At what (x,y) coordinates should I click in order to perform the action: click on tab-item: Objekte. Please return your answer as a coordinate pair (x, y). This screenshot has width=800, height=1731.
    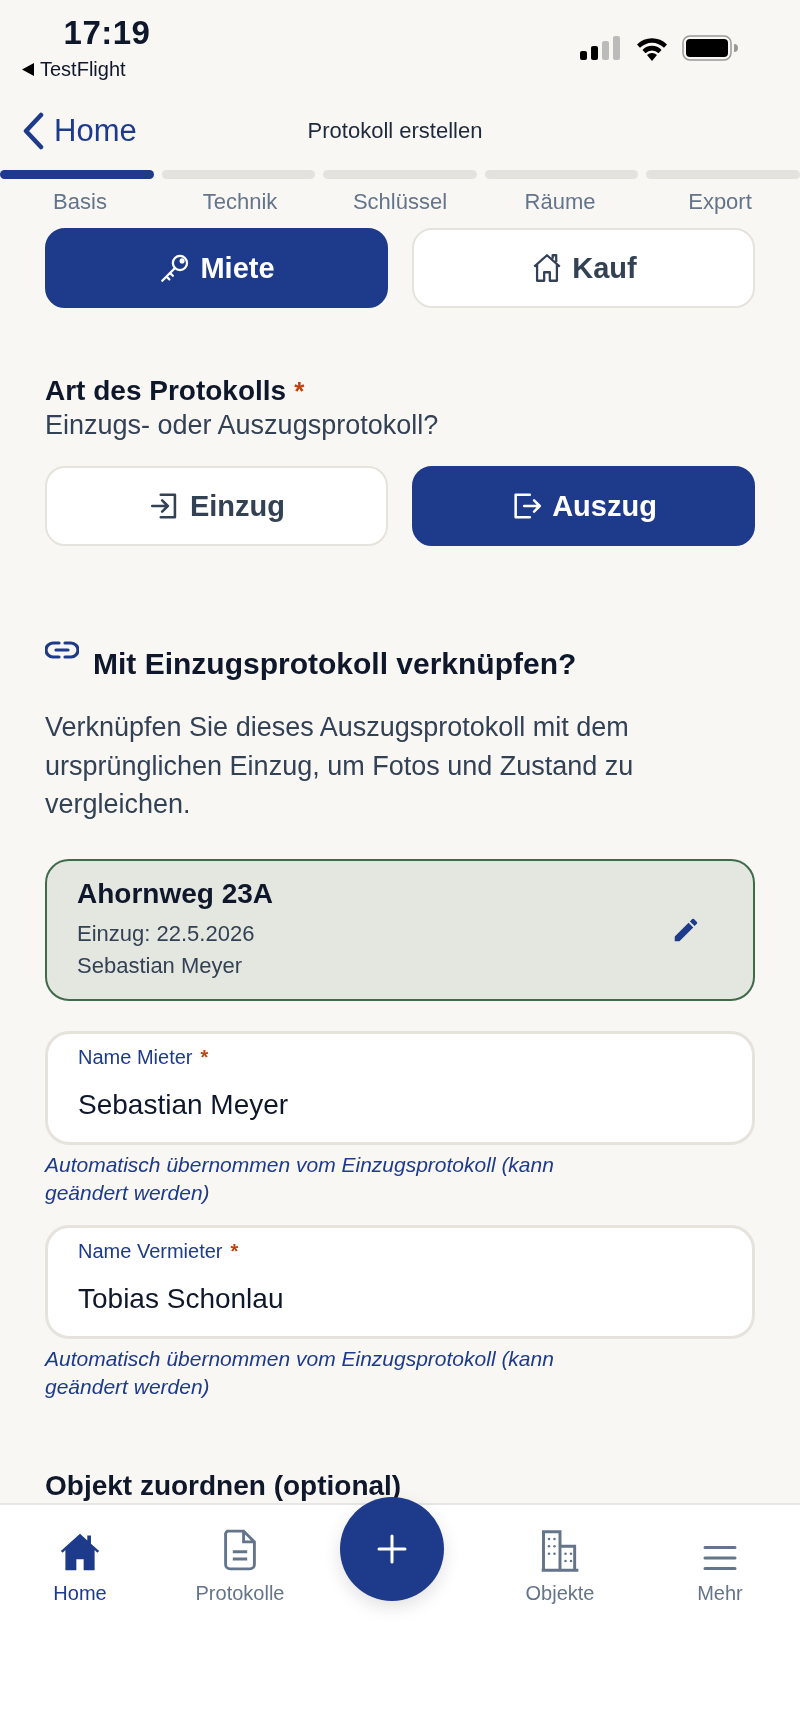
    Looking at the image, I should click on (560, 1563).